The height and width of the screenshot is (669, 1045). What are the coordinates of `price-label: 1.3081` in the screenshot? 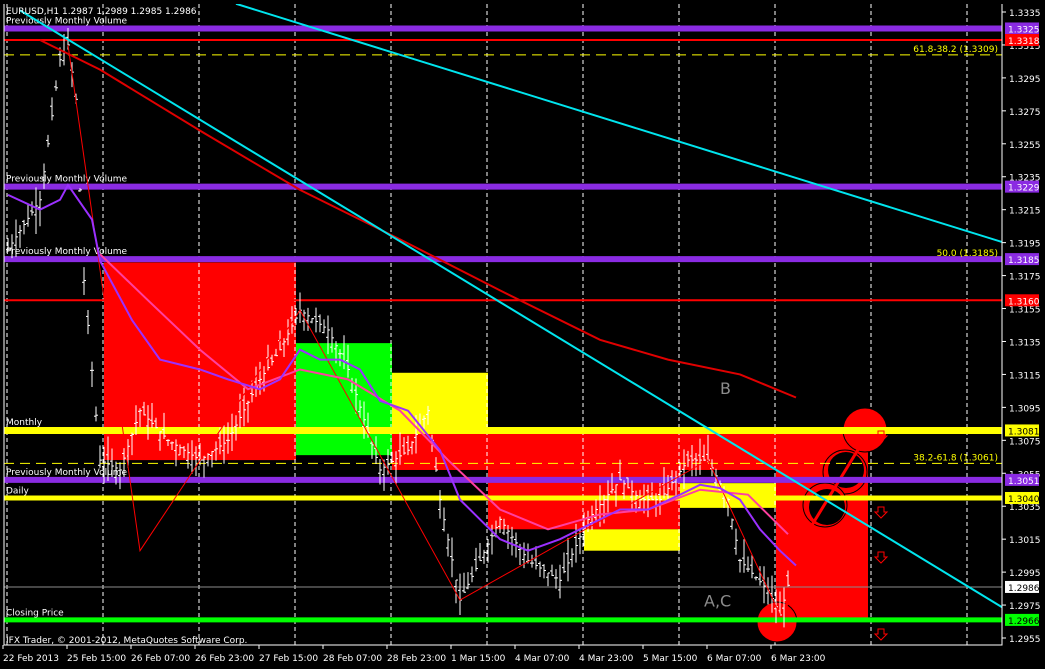 It's located at (1024, 432).